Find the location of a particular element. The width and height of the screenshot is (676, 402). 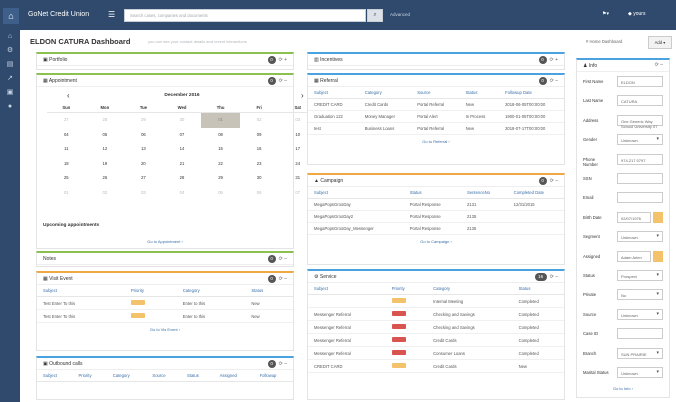

calendar-day: 04 is located at coordinates (182, 193).